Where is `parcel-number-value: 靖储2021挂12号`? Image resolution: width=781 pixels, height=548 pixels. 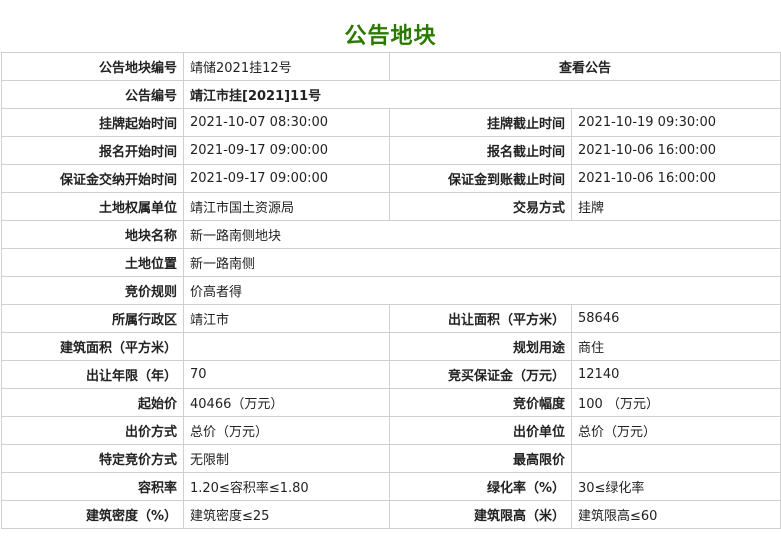 parcel-number-value: 靖储2021挂12号 is located at coordinates (286, 66).